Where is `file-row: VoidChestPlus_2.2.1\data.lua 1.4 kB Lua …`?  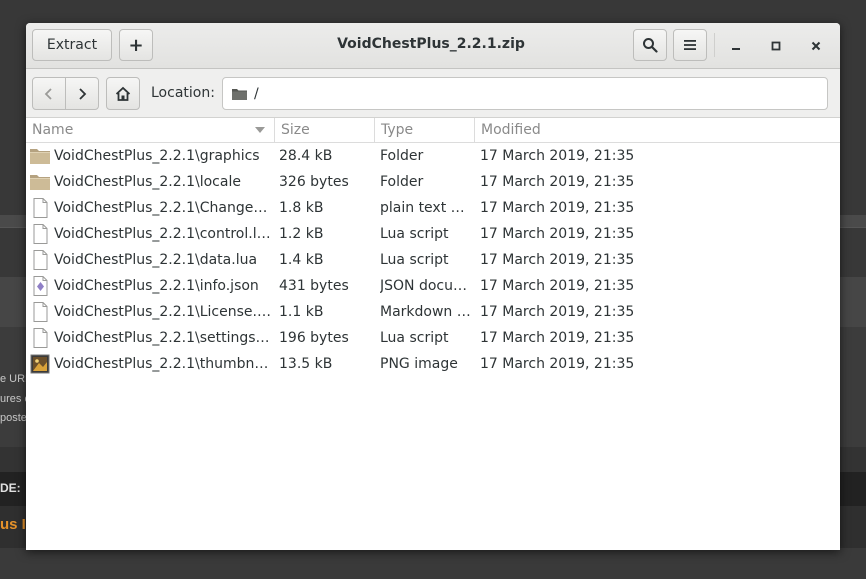
file-row: VoidChestPlus_2.2.1\data.lua 1.4 kB Lua … is located at coordinates (433, 260).